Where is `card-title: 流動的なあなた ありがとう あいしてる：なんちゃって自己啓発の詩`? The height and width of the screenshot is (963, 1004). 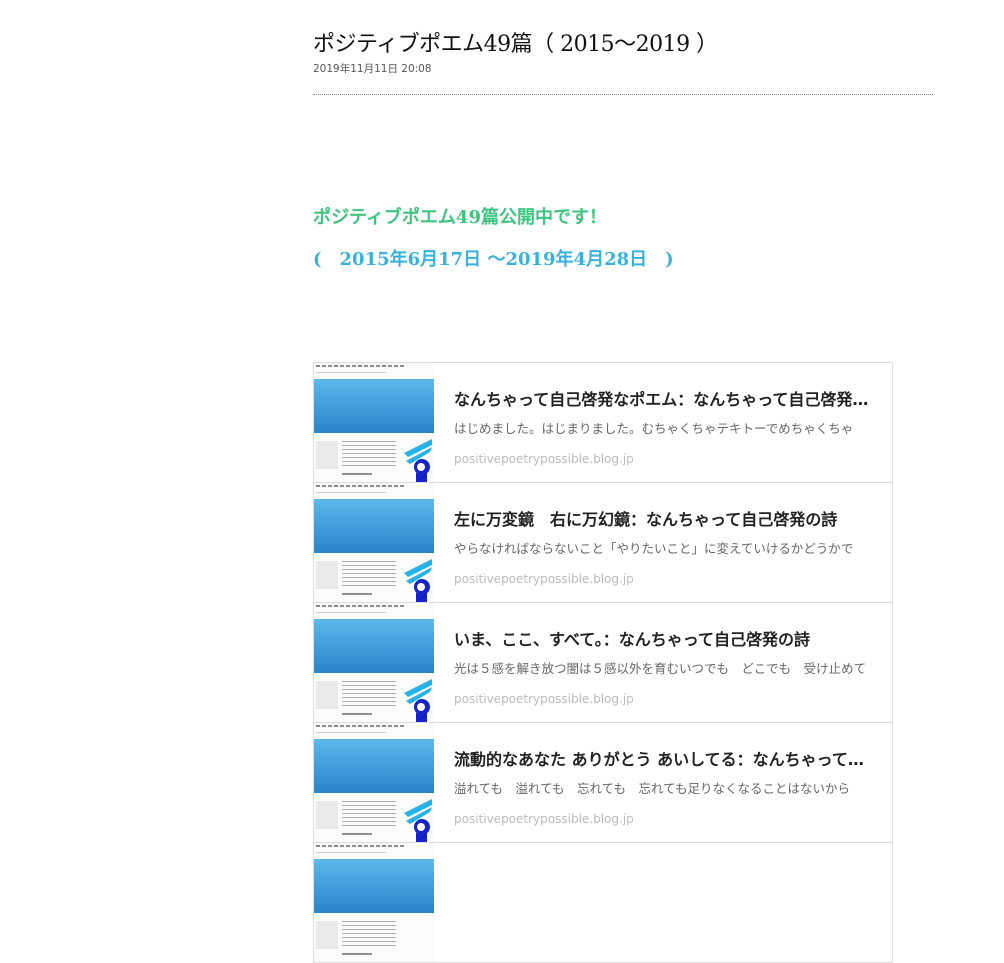
card-title: 流動的なあなた ありがとう あいしてる：なんちゃって自己啓発の詩 is located at coordinates (663, 758).